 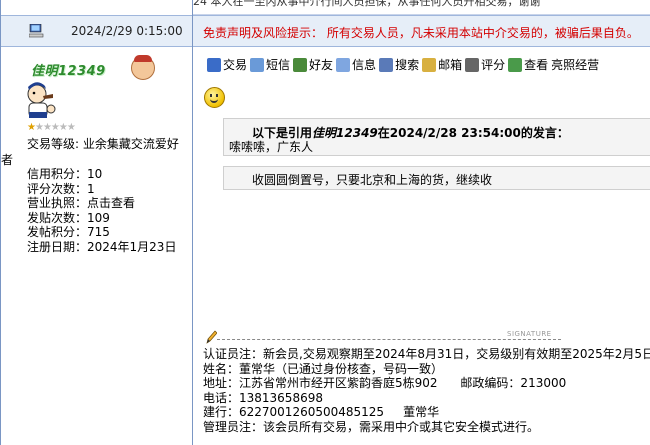 What do you see at coordinates (68, 69) in the screenshot?
I see `author-username: 佳明12349` at bounding box center [68, 69].